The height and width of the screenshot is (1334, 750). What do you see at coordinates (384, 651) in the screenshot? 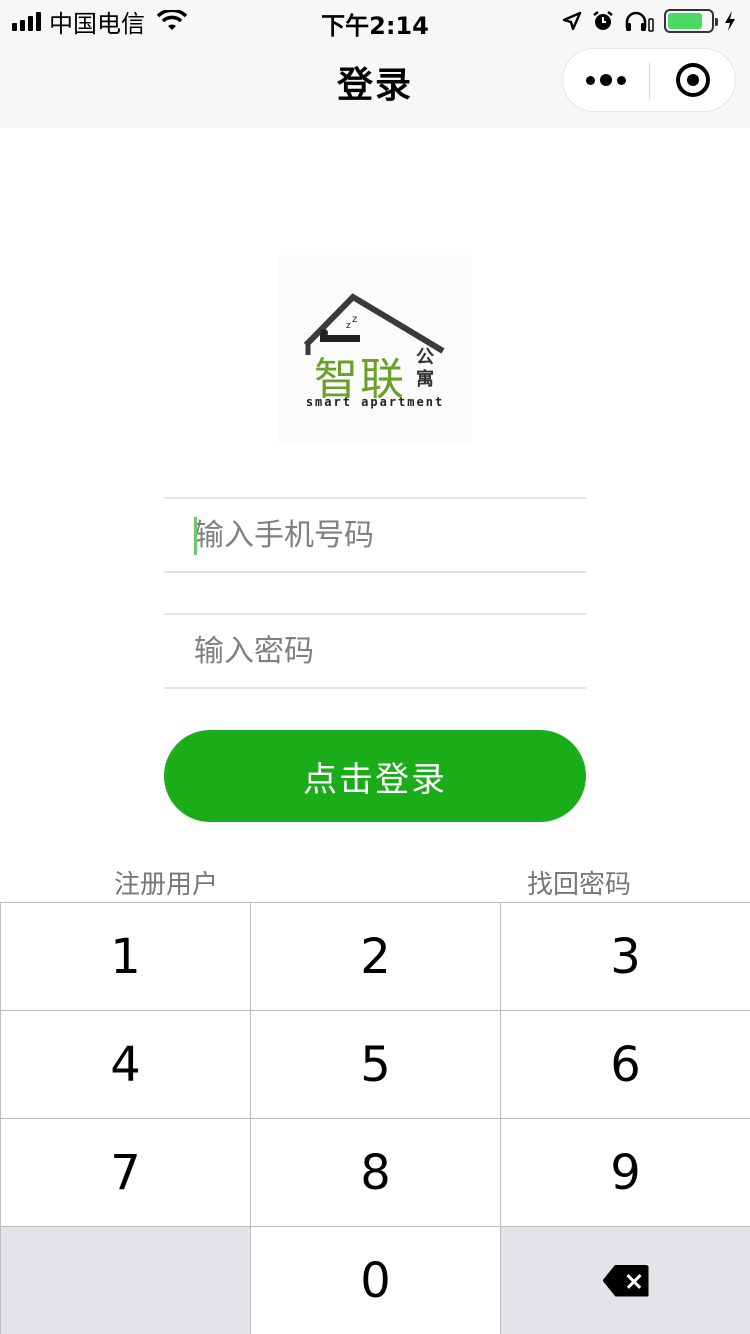
I see `password-input` at bounding box center [384, 651].